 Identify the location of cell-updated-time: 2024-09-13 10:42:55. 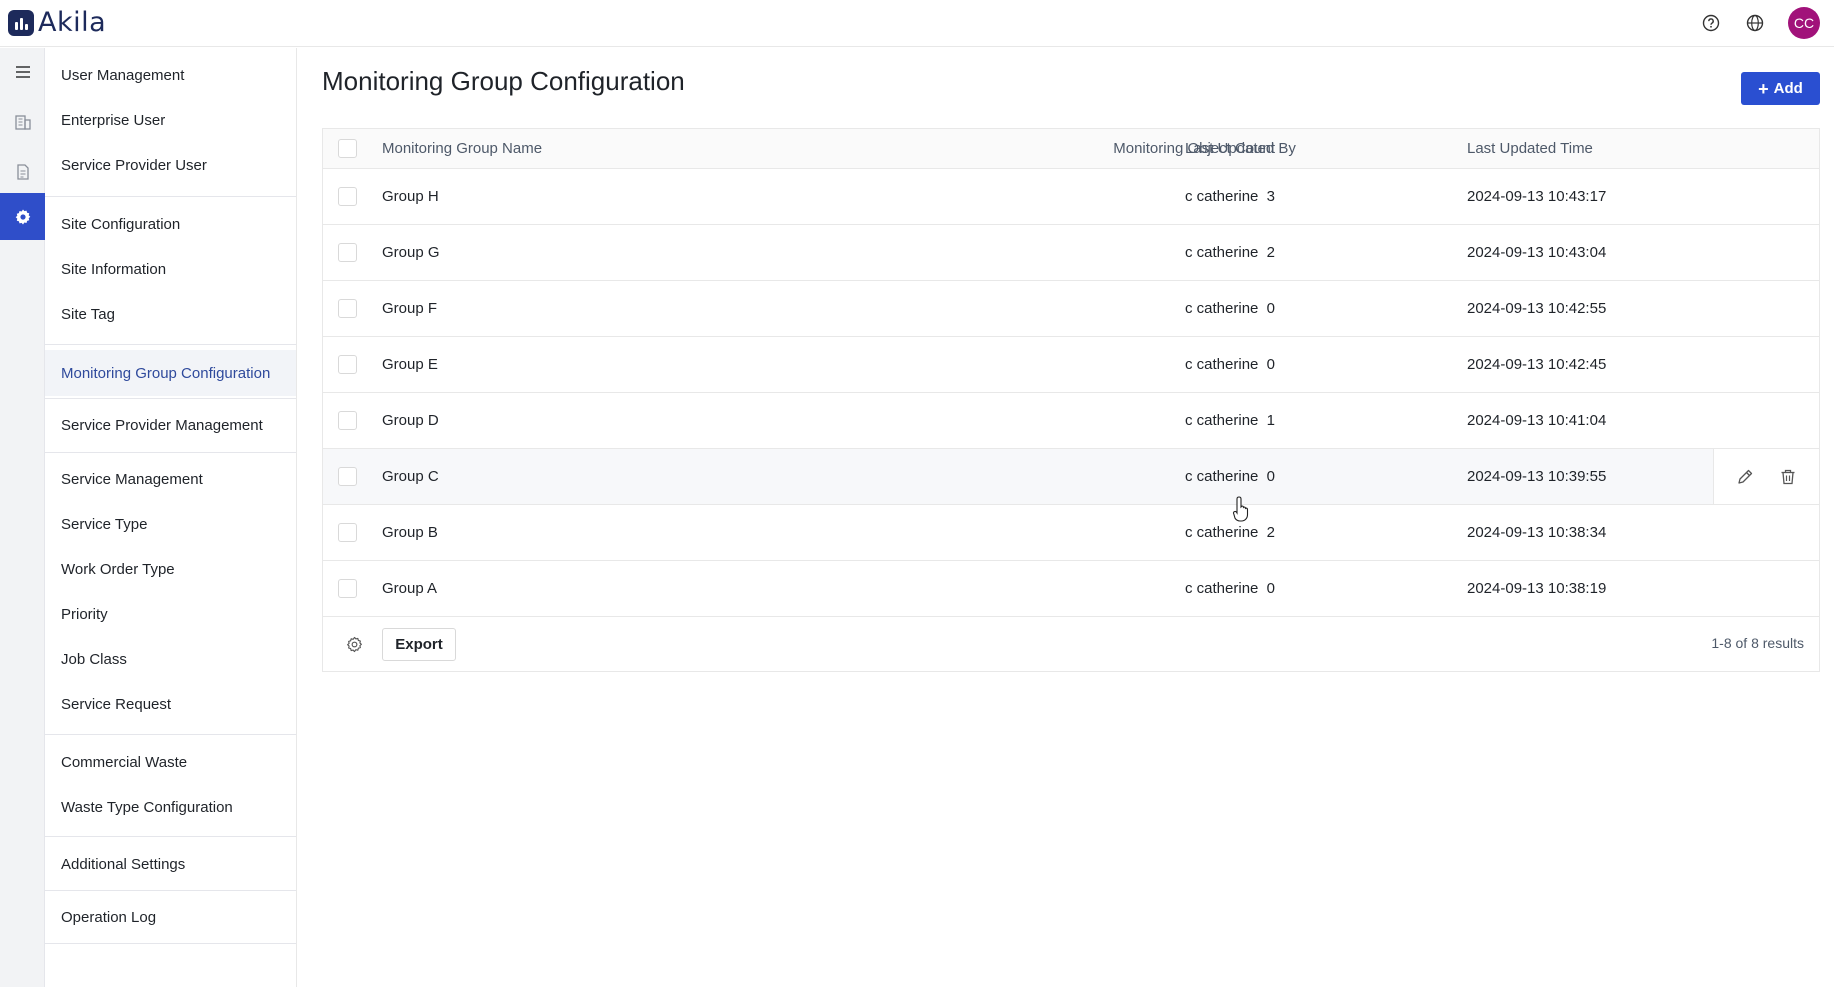
(1537, 308).